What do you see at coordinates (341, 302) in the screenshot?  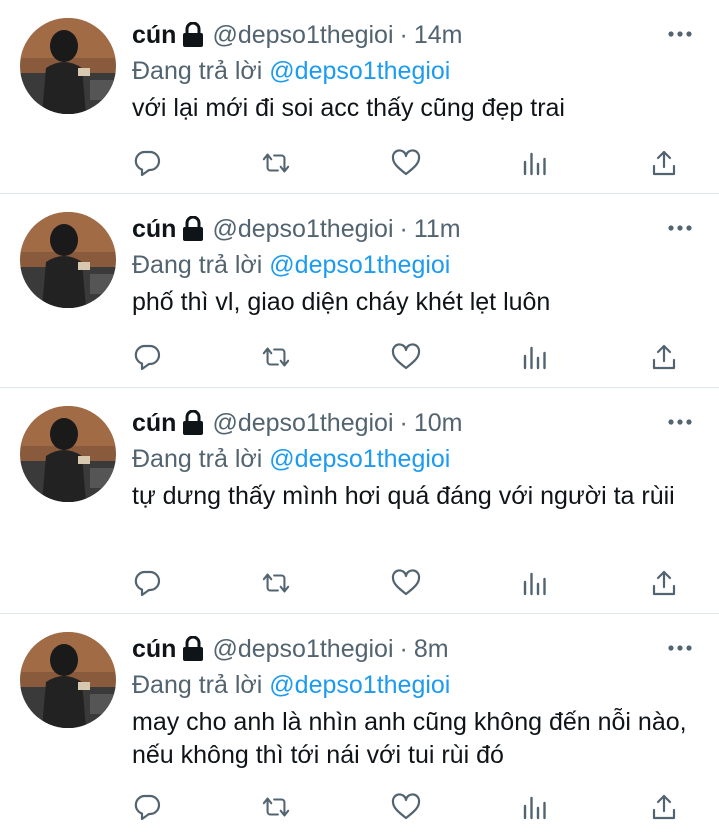 I see `tweet-text: phố thì vl, giao diện cháy khét lẹt luôn` at bounding box center [341, 302].